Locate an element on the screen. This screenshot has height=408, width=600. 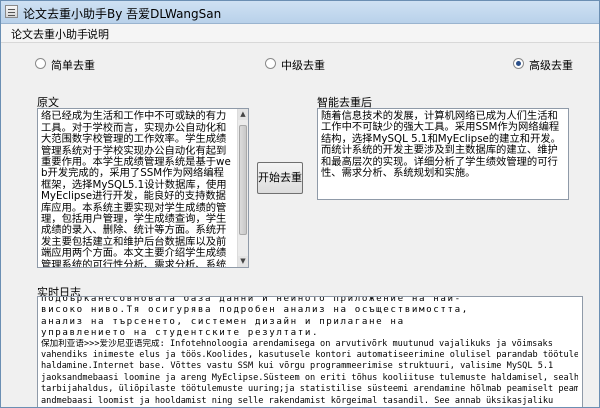
source-scrollbar: ▲ ▼ is located at coordinates (242, 188).